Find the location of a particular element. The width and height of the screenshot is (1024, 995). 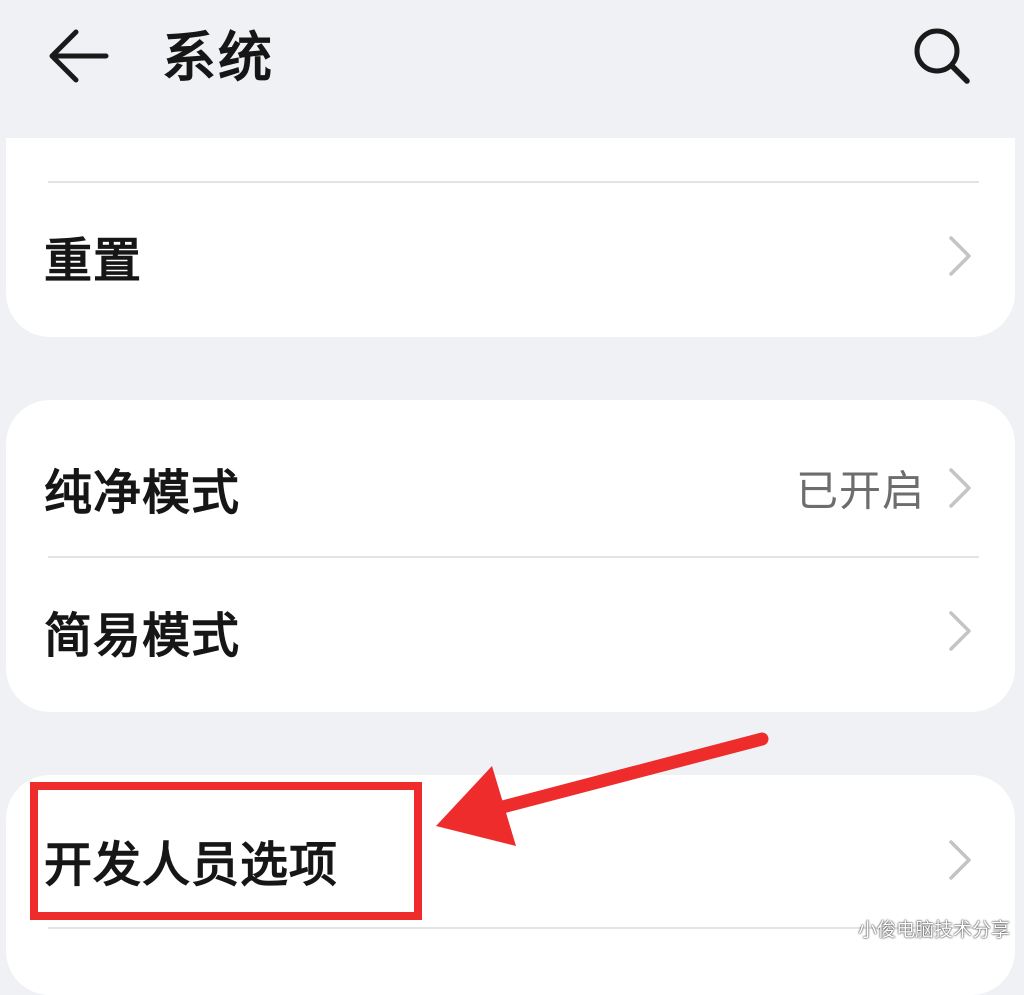

settings-item-pure-mode: 纯净模式 已开启 is located at coordinates (510, 488).